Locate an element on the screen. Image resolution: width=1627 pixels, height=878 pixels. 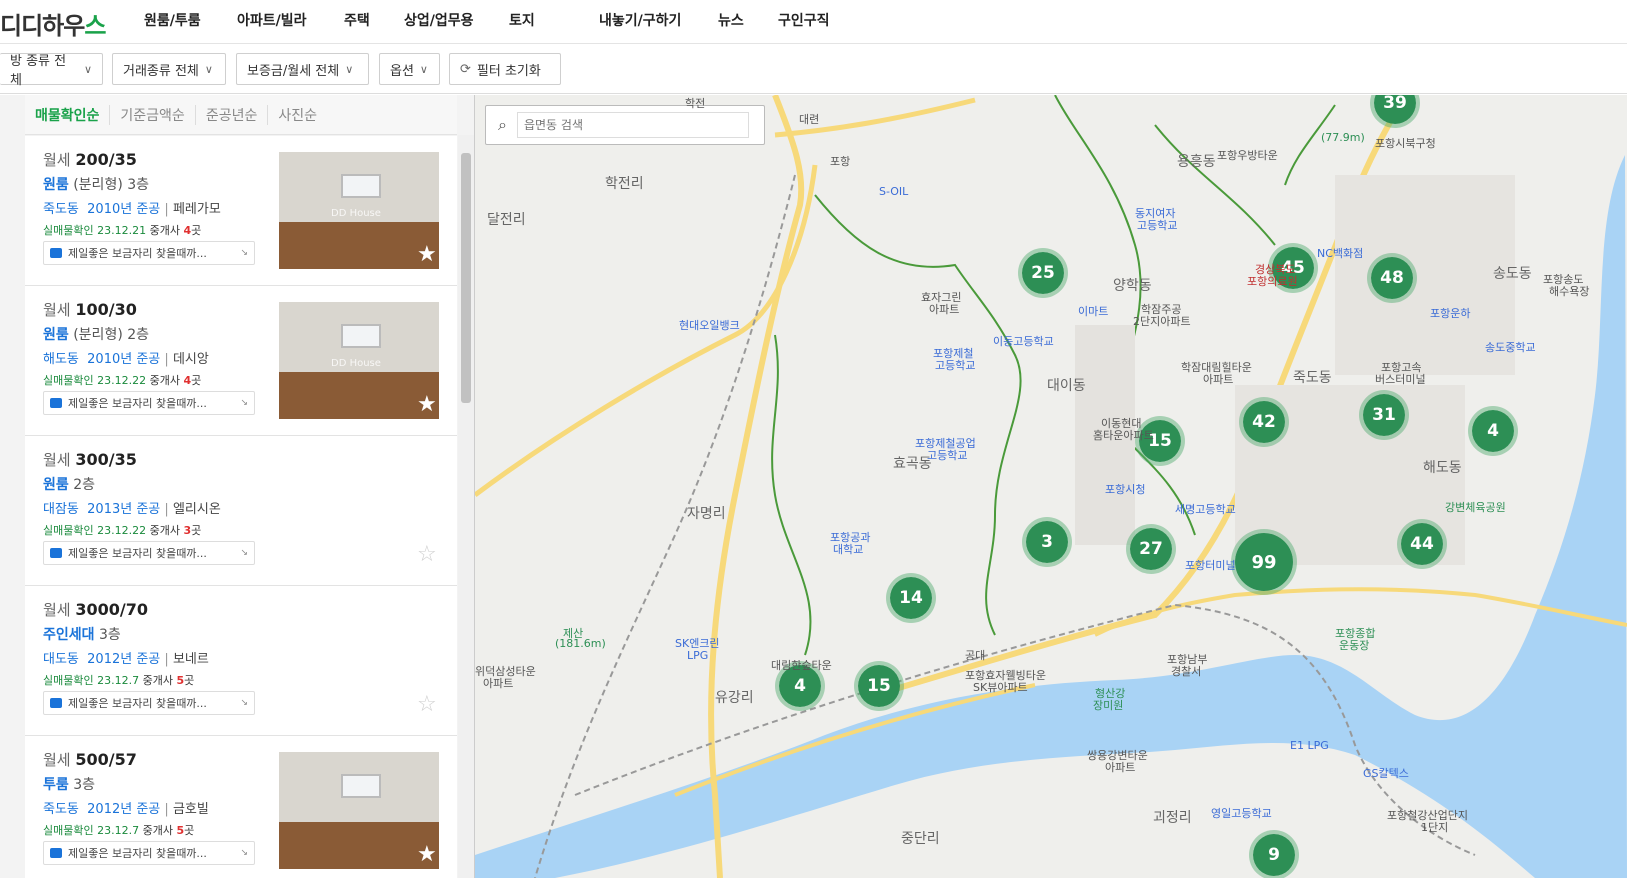
deal-type-filter: 거래종류 전체 ∨ is located at coordinates (169, 69).